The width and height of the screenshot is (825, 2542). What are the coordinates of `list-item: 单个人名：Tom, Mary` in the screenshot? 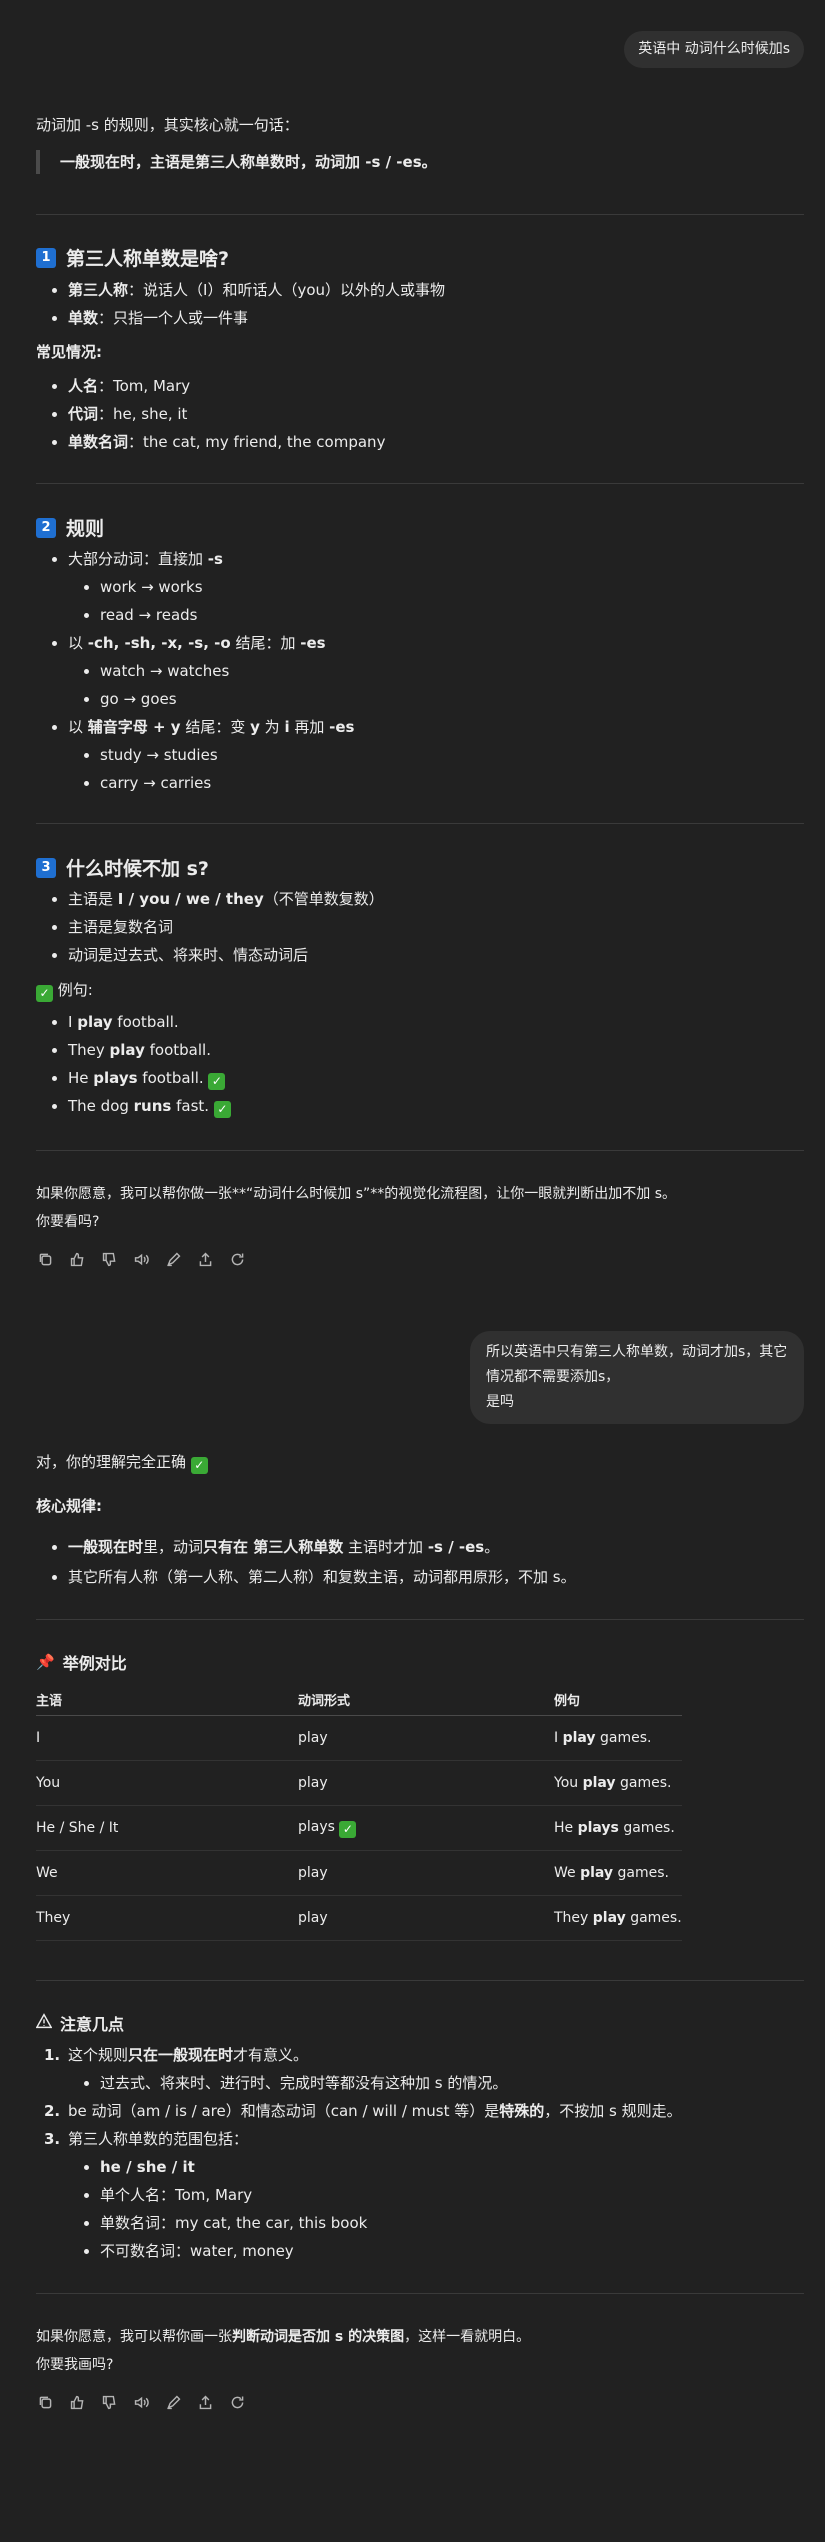 It's located at (167, 2195).